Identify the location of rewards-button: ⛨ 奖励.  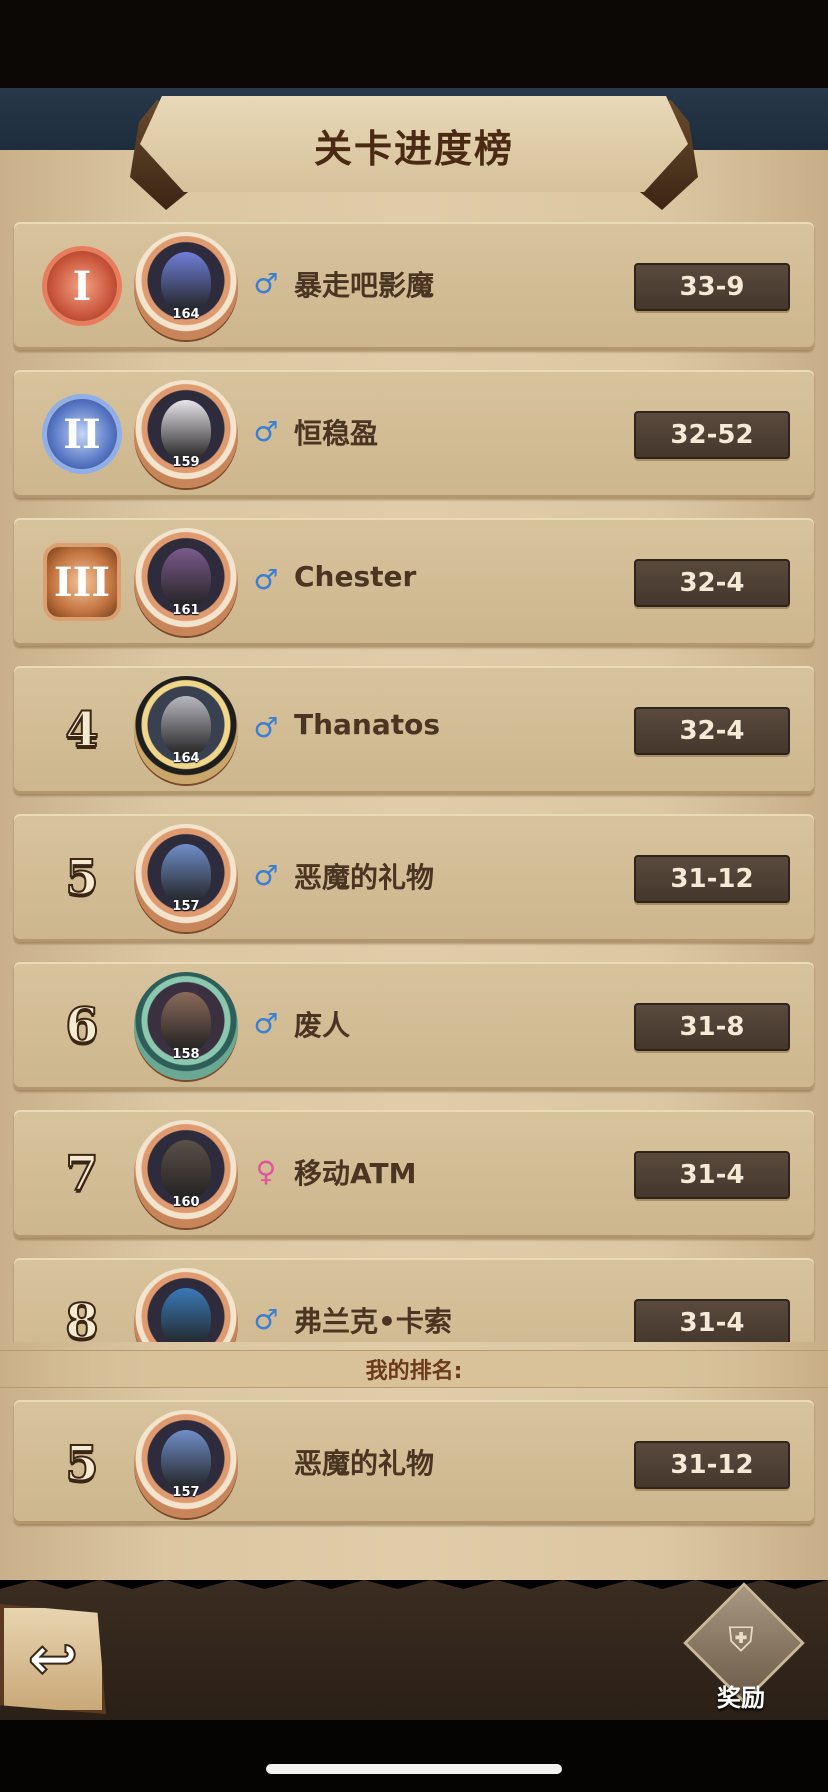
(743, 1650).